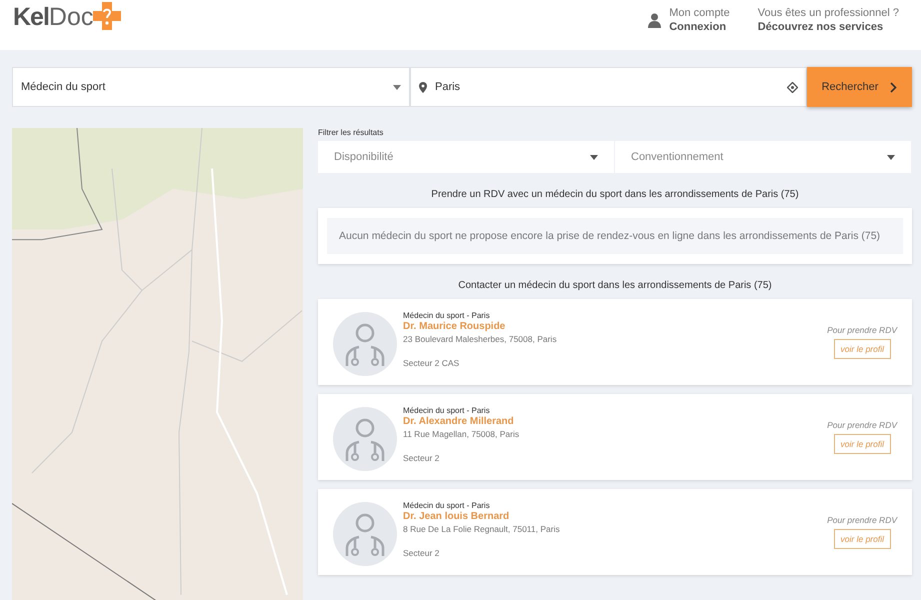 Image resolution: width=921 pixels, height=600 pixels. I want to click on doctor-address: 23 Boulevard Malesherbes, 75008, Paris, so click(480, 339).